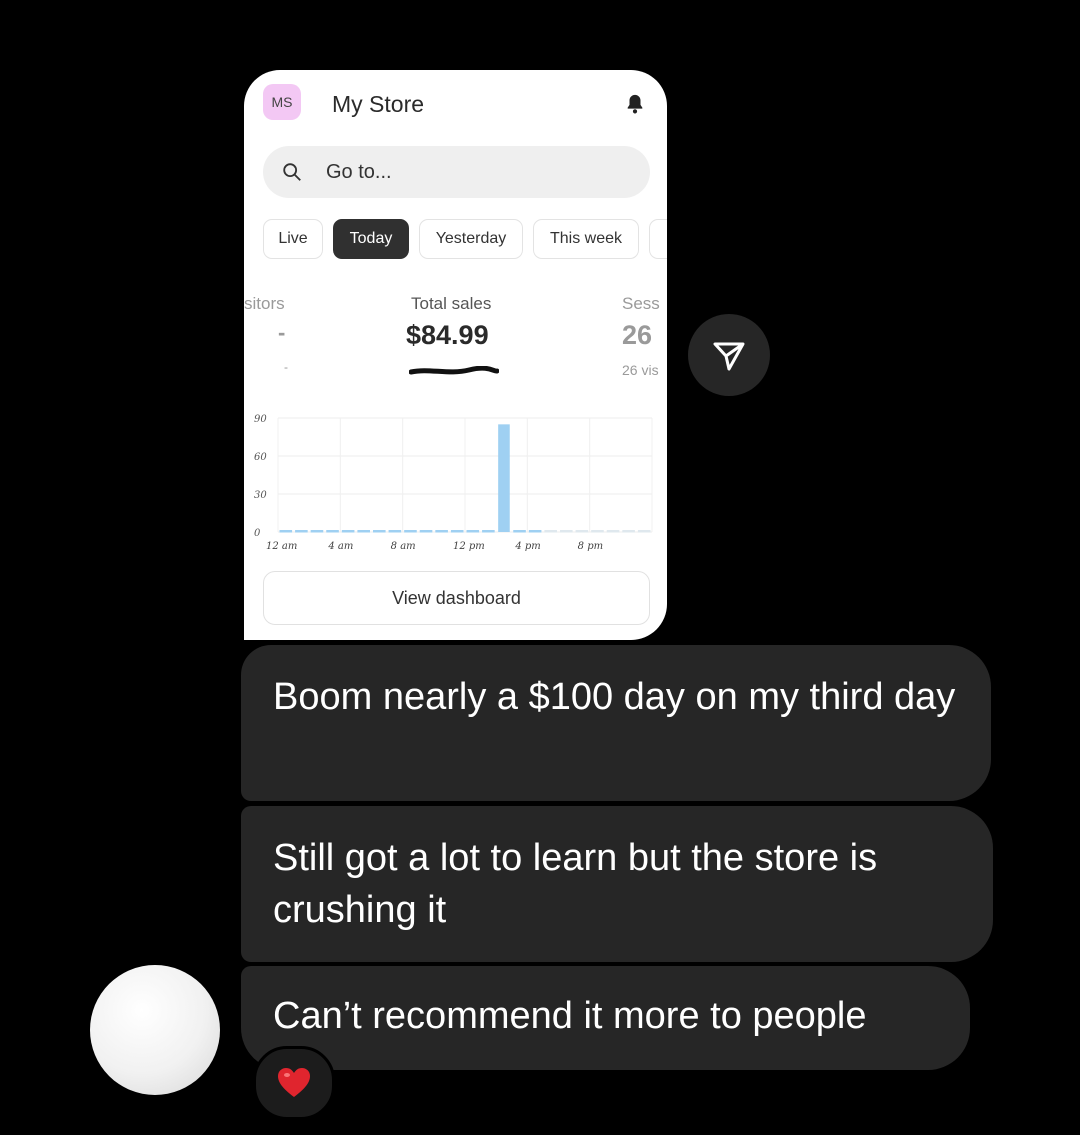 This screenshot has height=1135, width=1080. Describe the element at coordinates (635, 104) in the screenshot. I see `bell-icon` at that location.